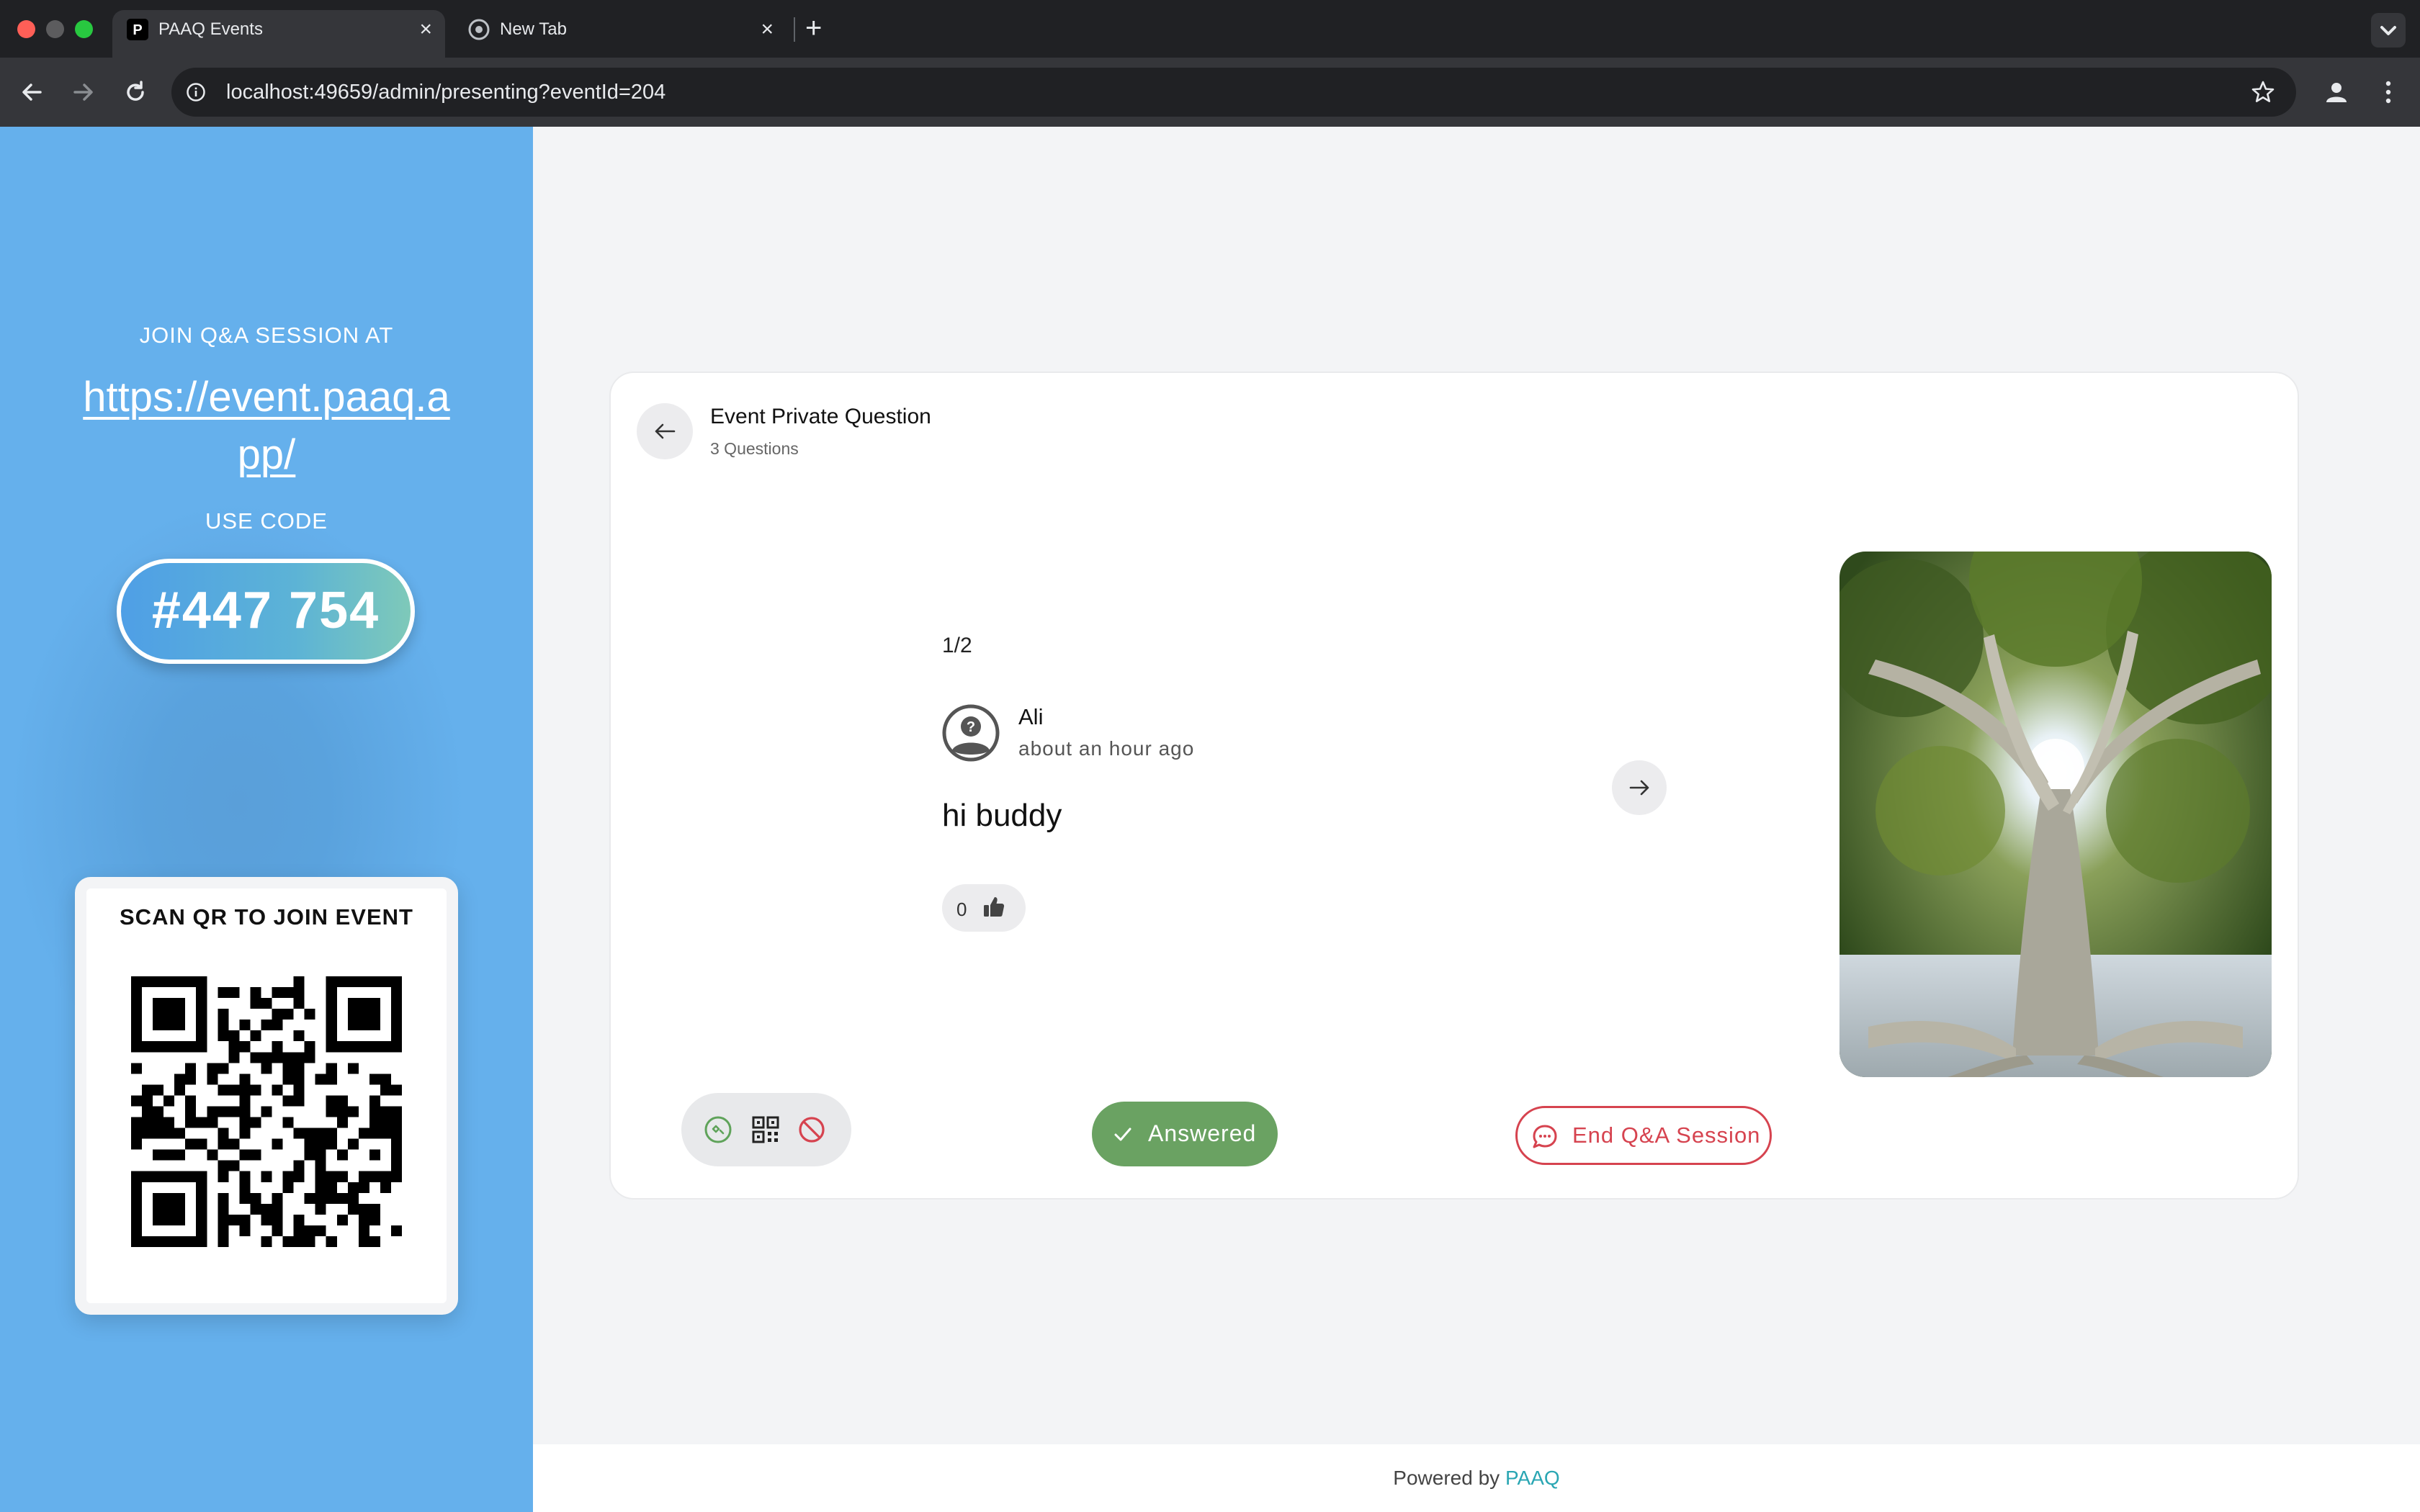  I want to click on window-close-button, so click(26, 29).